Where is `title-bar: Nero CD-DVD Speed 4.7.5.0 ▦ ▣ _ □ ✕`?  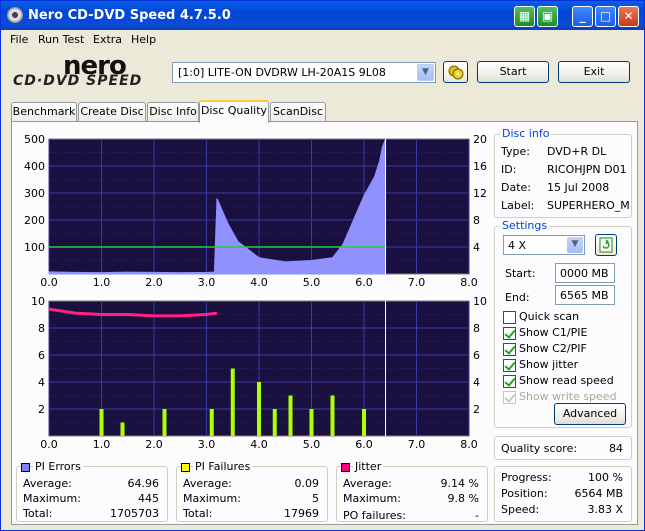 title-bar: Nero CD-DVD Speed 4.7.5.0 ▦ ▣ _ □ ✕ is located at coordinates (322, 15).